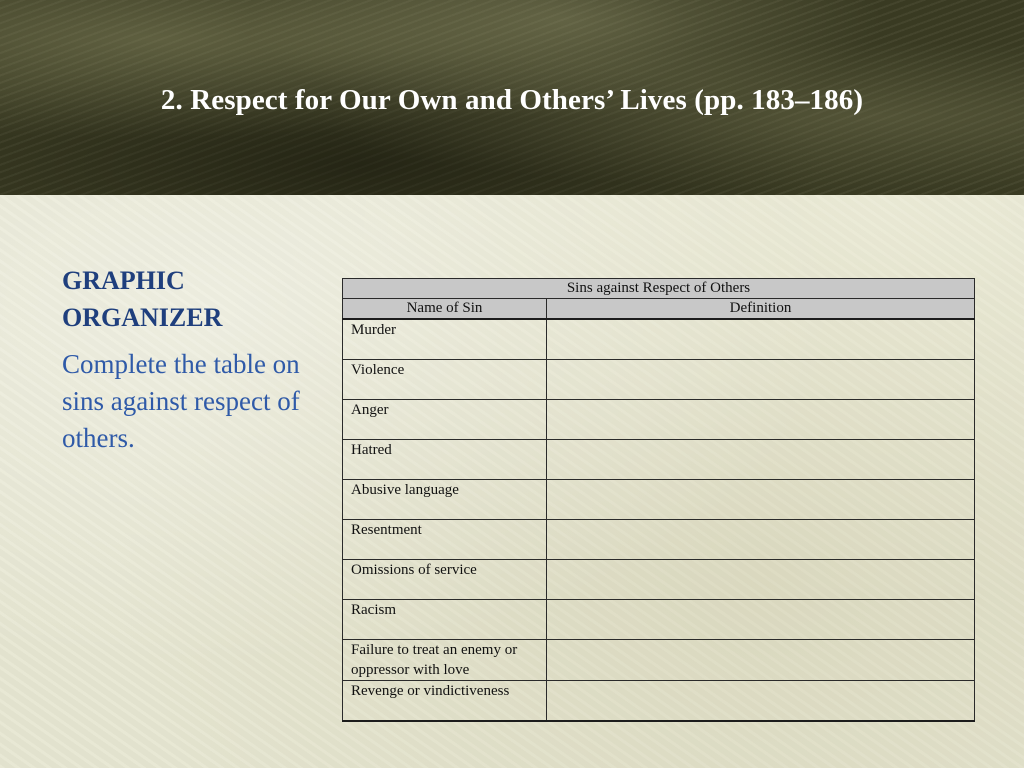  I want to click on table-title-row: Sins against Respect of Others, so click(658, 288).